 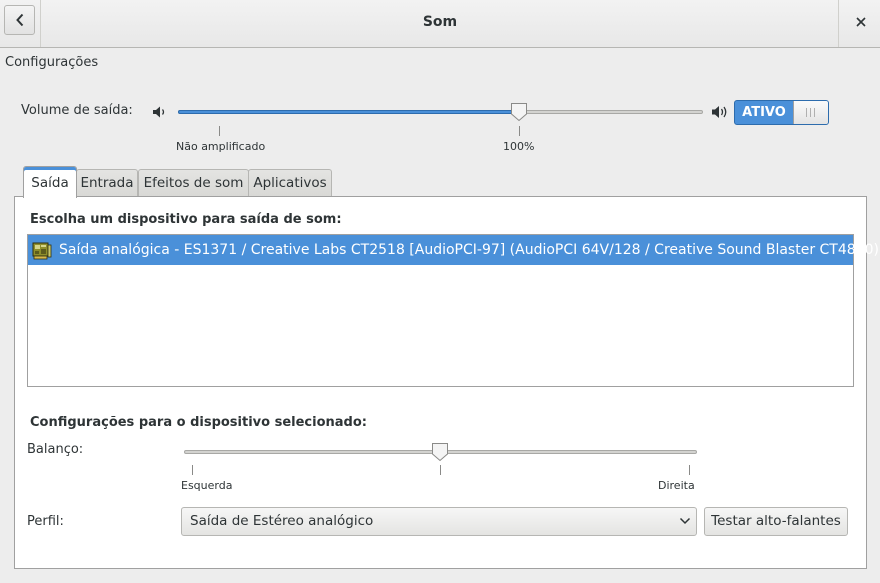 What do you see at coordinates (685, 521) in the screenshot?
I see `chevron-down-icon` at bounding box center [685, 521].